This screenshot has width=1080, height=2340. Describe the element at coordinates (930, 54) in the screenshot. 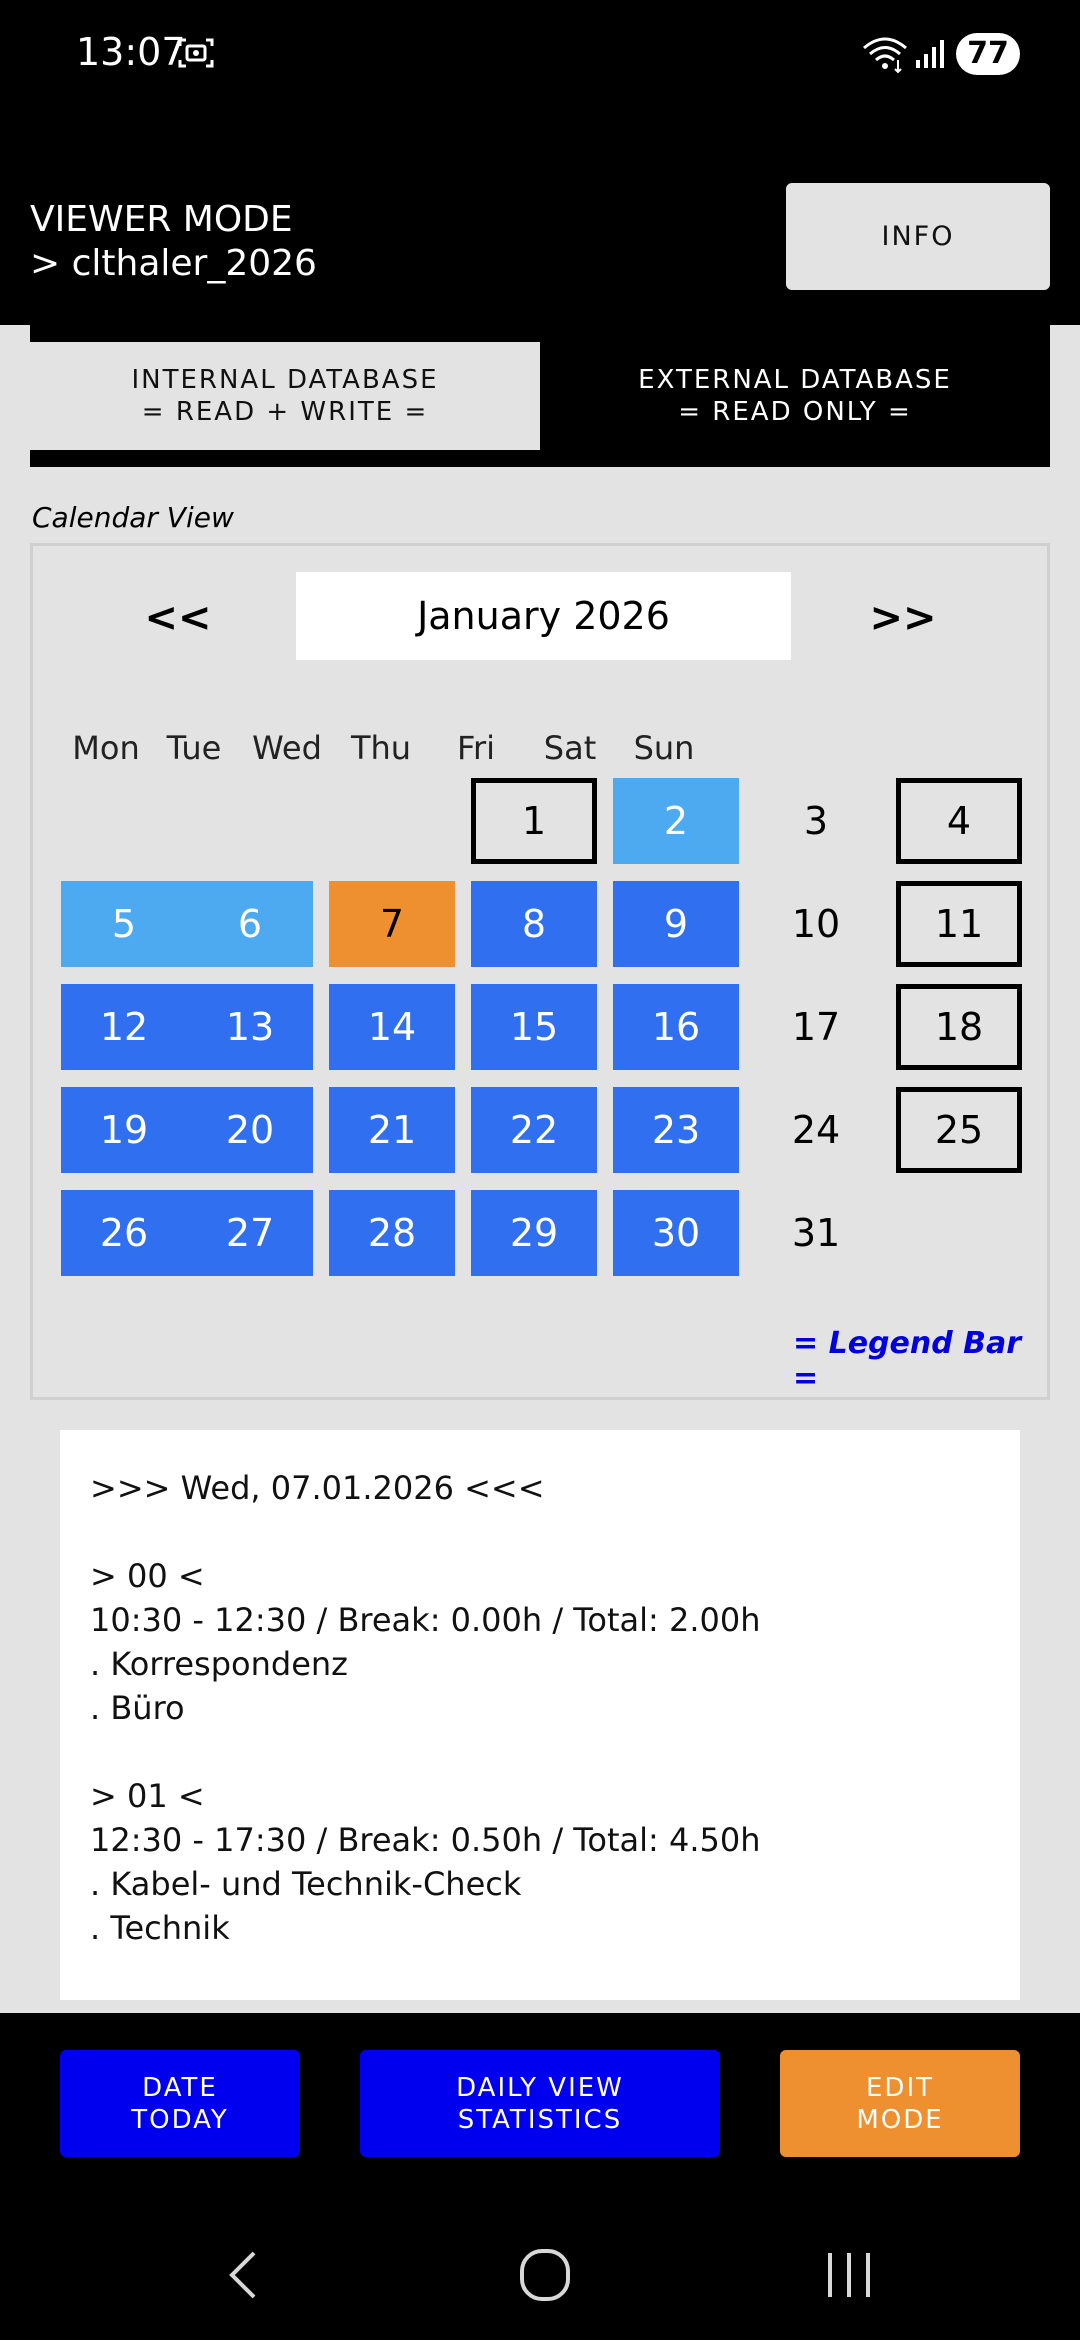

I see `signal-icon` at that location.